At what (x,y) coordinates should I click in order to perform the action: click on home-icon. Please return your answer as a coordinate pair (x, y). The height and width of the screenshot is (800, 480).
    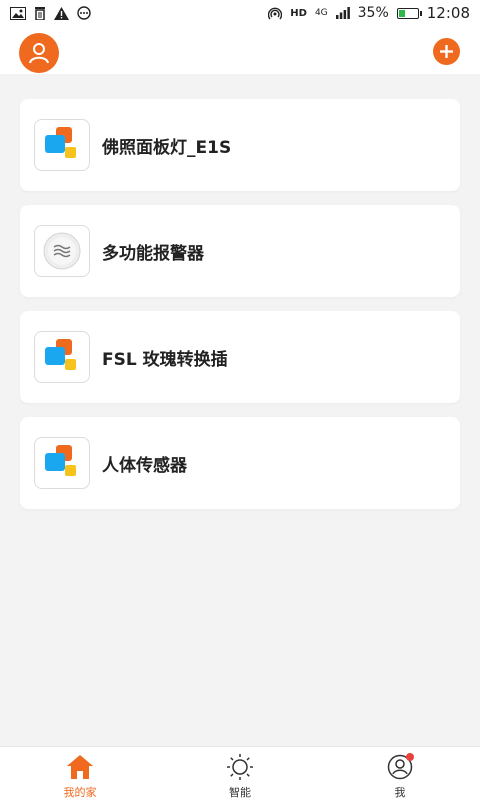
    Looking at the image, I should click on (80, 767).